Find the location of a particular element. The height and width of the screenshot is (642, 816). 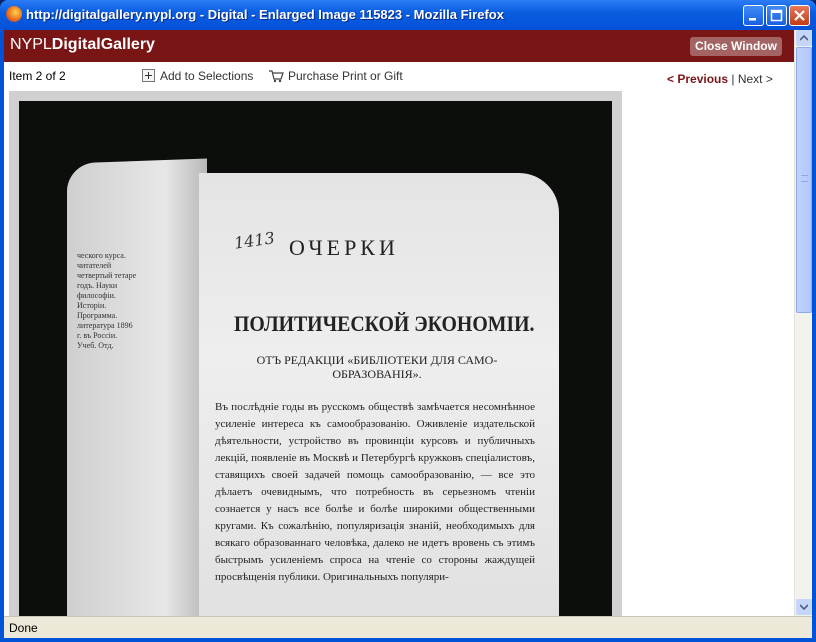

add-icon is located at coordinates (148, 75).